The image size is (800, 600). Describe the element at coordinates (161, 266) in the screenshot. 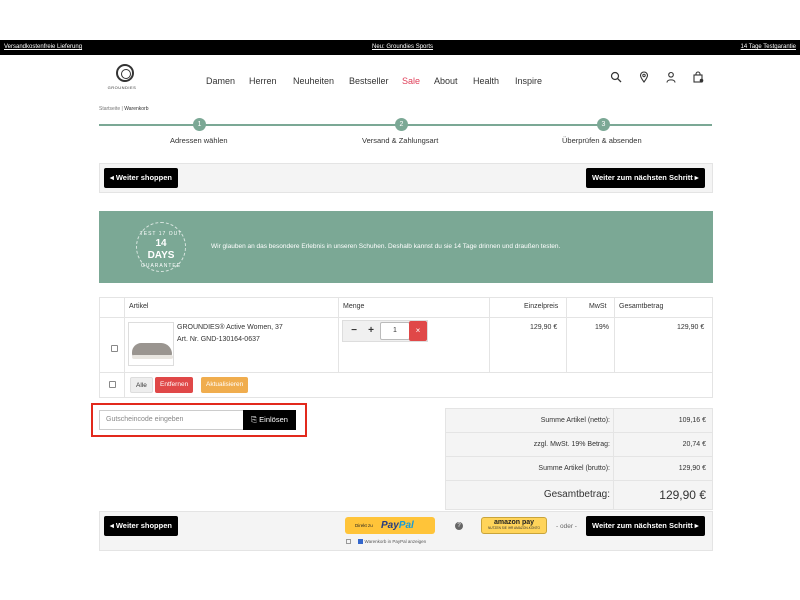

I see `badge-bottom-text: GUARANTEE` at that location.